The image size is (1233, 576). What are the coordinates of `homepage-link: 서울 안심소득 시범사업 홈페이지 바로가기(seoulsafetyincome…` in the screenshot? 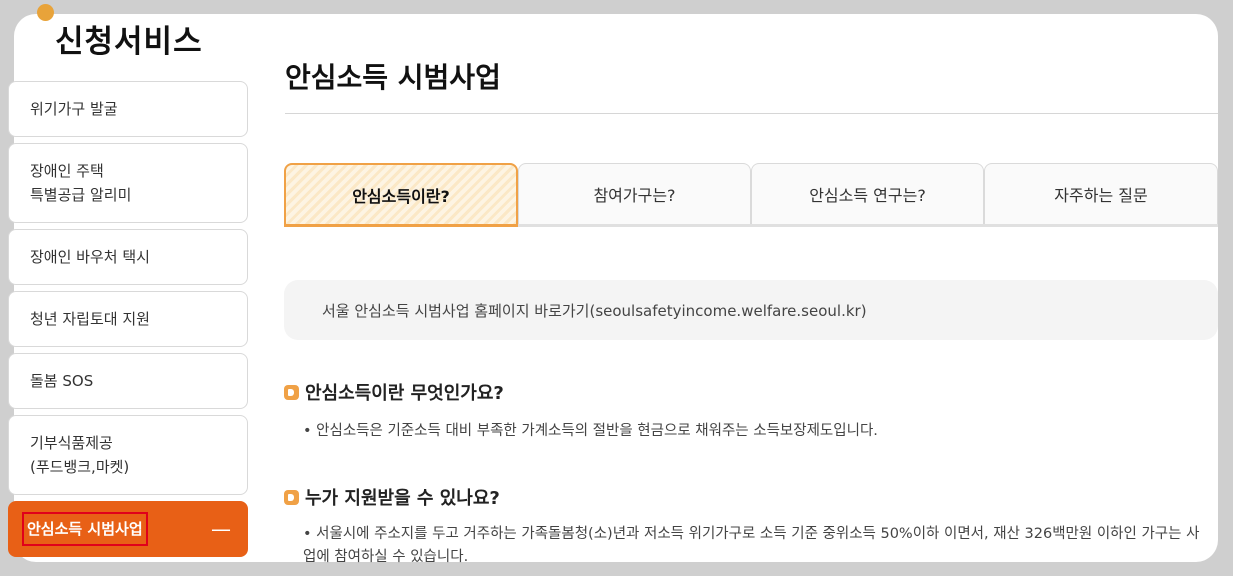 It's located at (751, 310).